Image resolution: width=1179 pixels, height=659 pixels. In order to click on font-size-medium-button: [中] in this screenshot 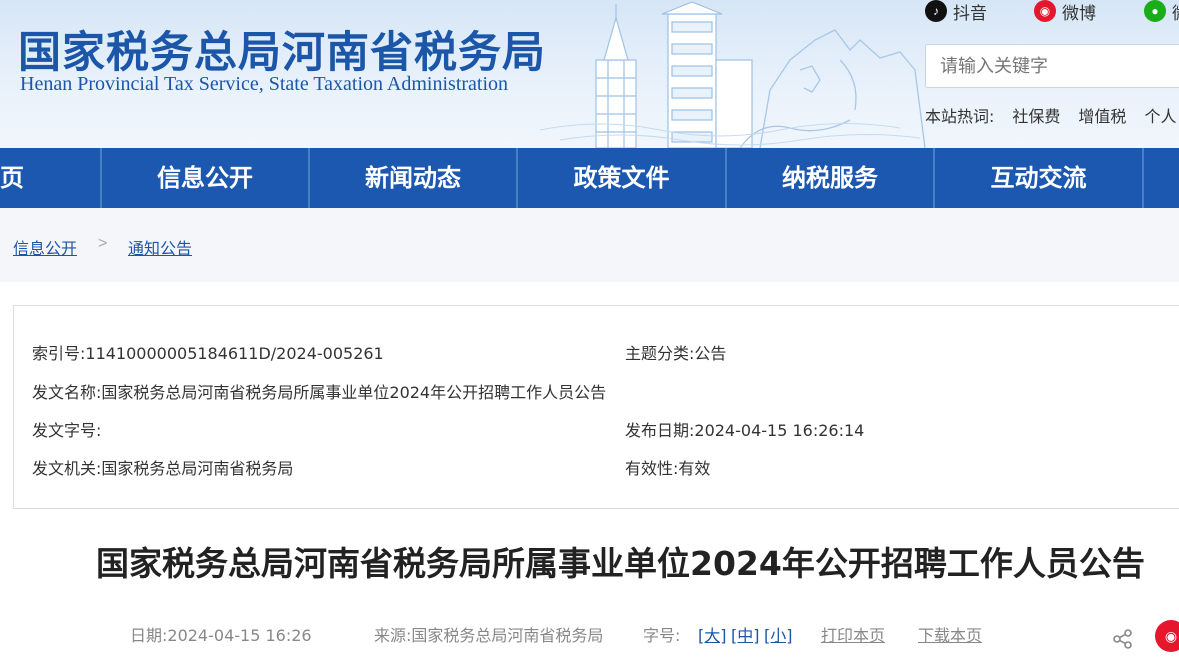, I will do `click(745, 634)`.